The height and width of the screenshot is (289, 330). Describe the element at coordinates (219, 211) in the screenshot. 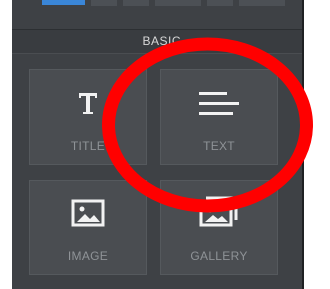

I see `gallery-icon` at that location.